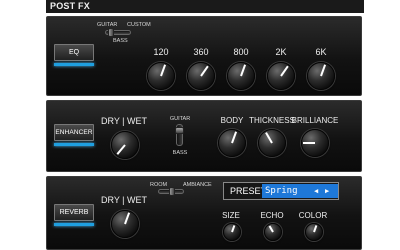 The image size is (400, 250). I want to click on enhancer-drywet-label: DRY | WET, so click(124, 121).